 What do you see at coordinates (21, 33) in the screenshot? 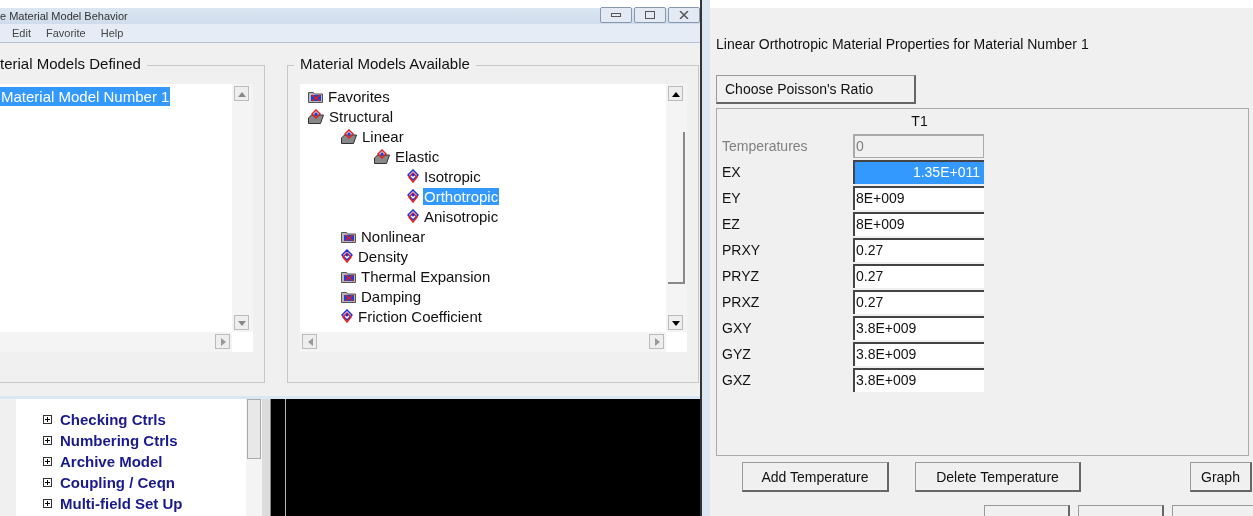
I see `menu-item: Edit` at bounding box center [21, 33].